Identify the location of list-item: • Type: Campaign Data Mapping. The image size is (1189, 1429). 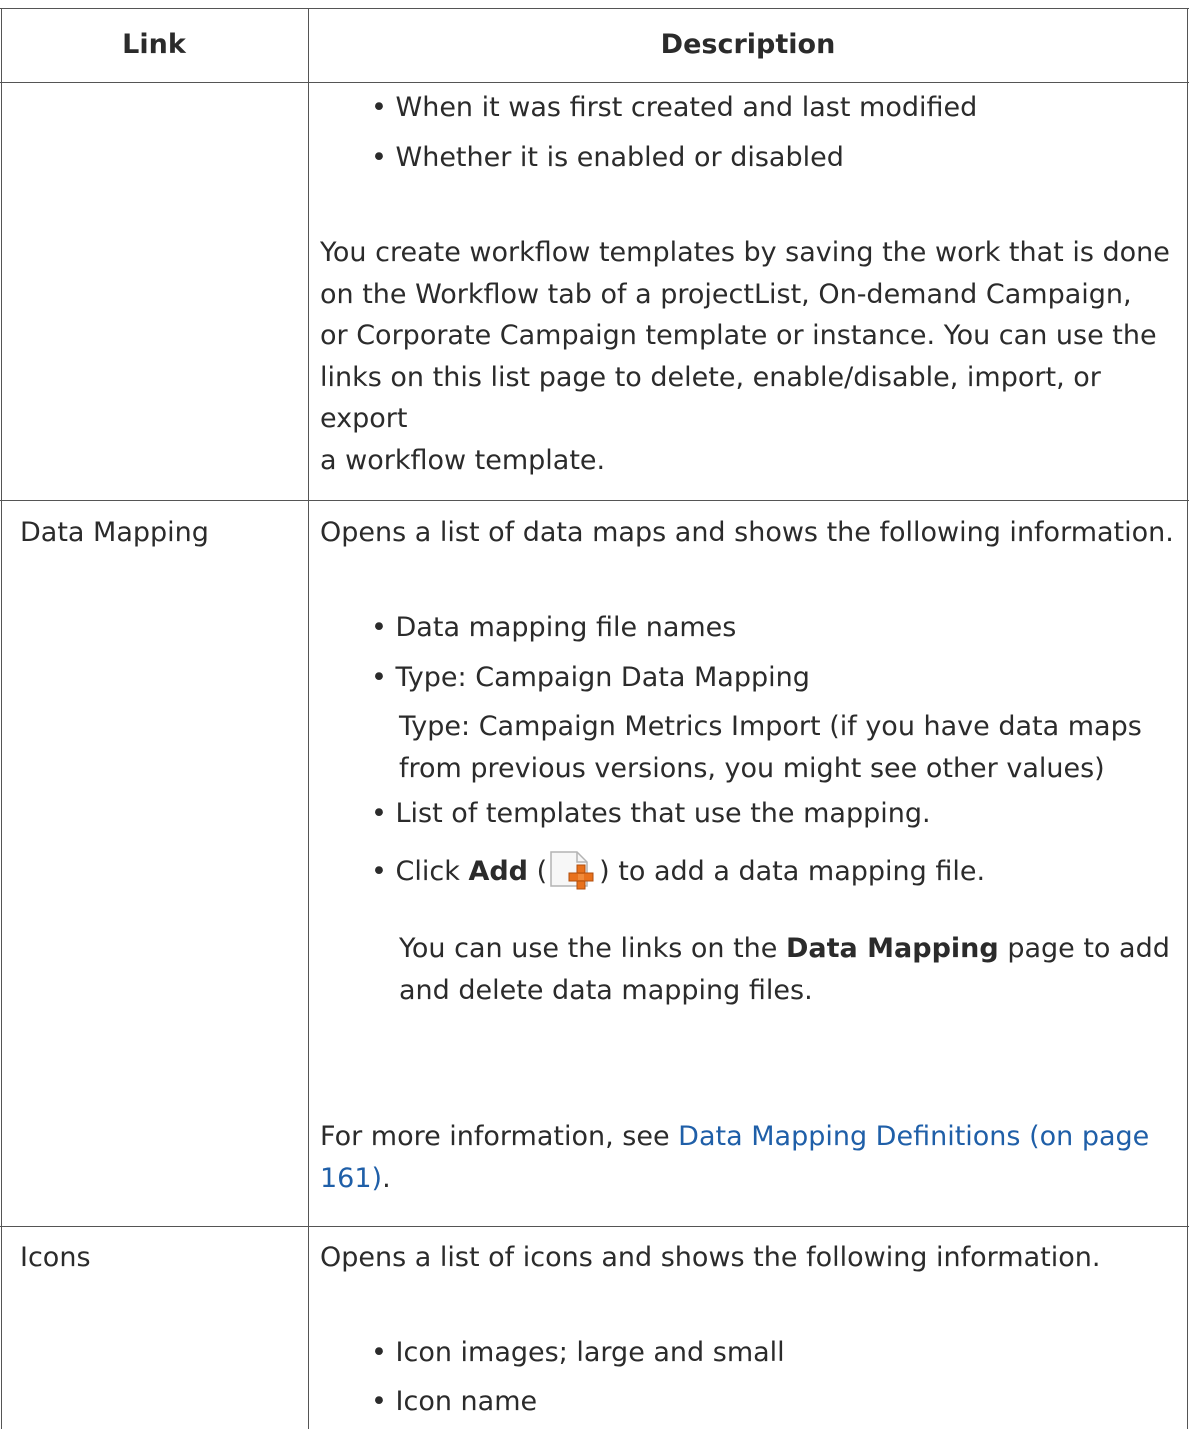
(590, 677).